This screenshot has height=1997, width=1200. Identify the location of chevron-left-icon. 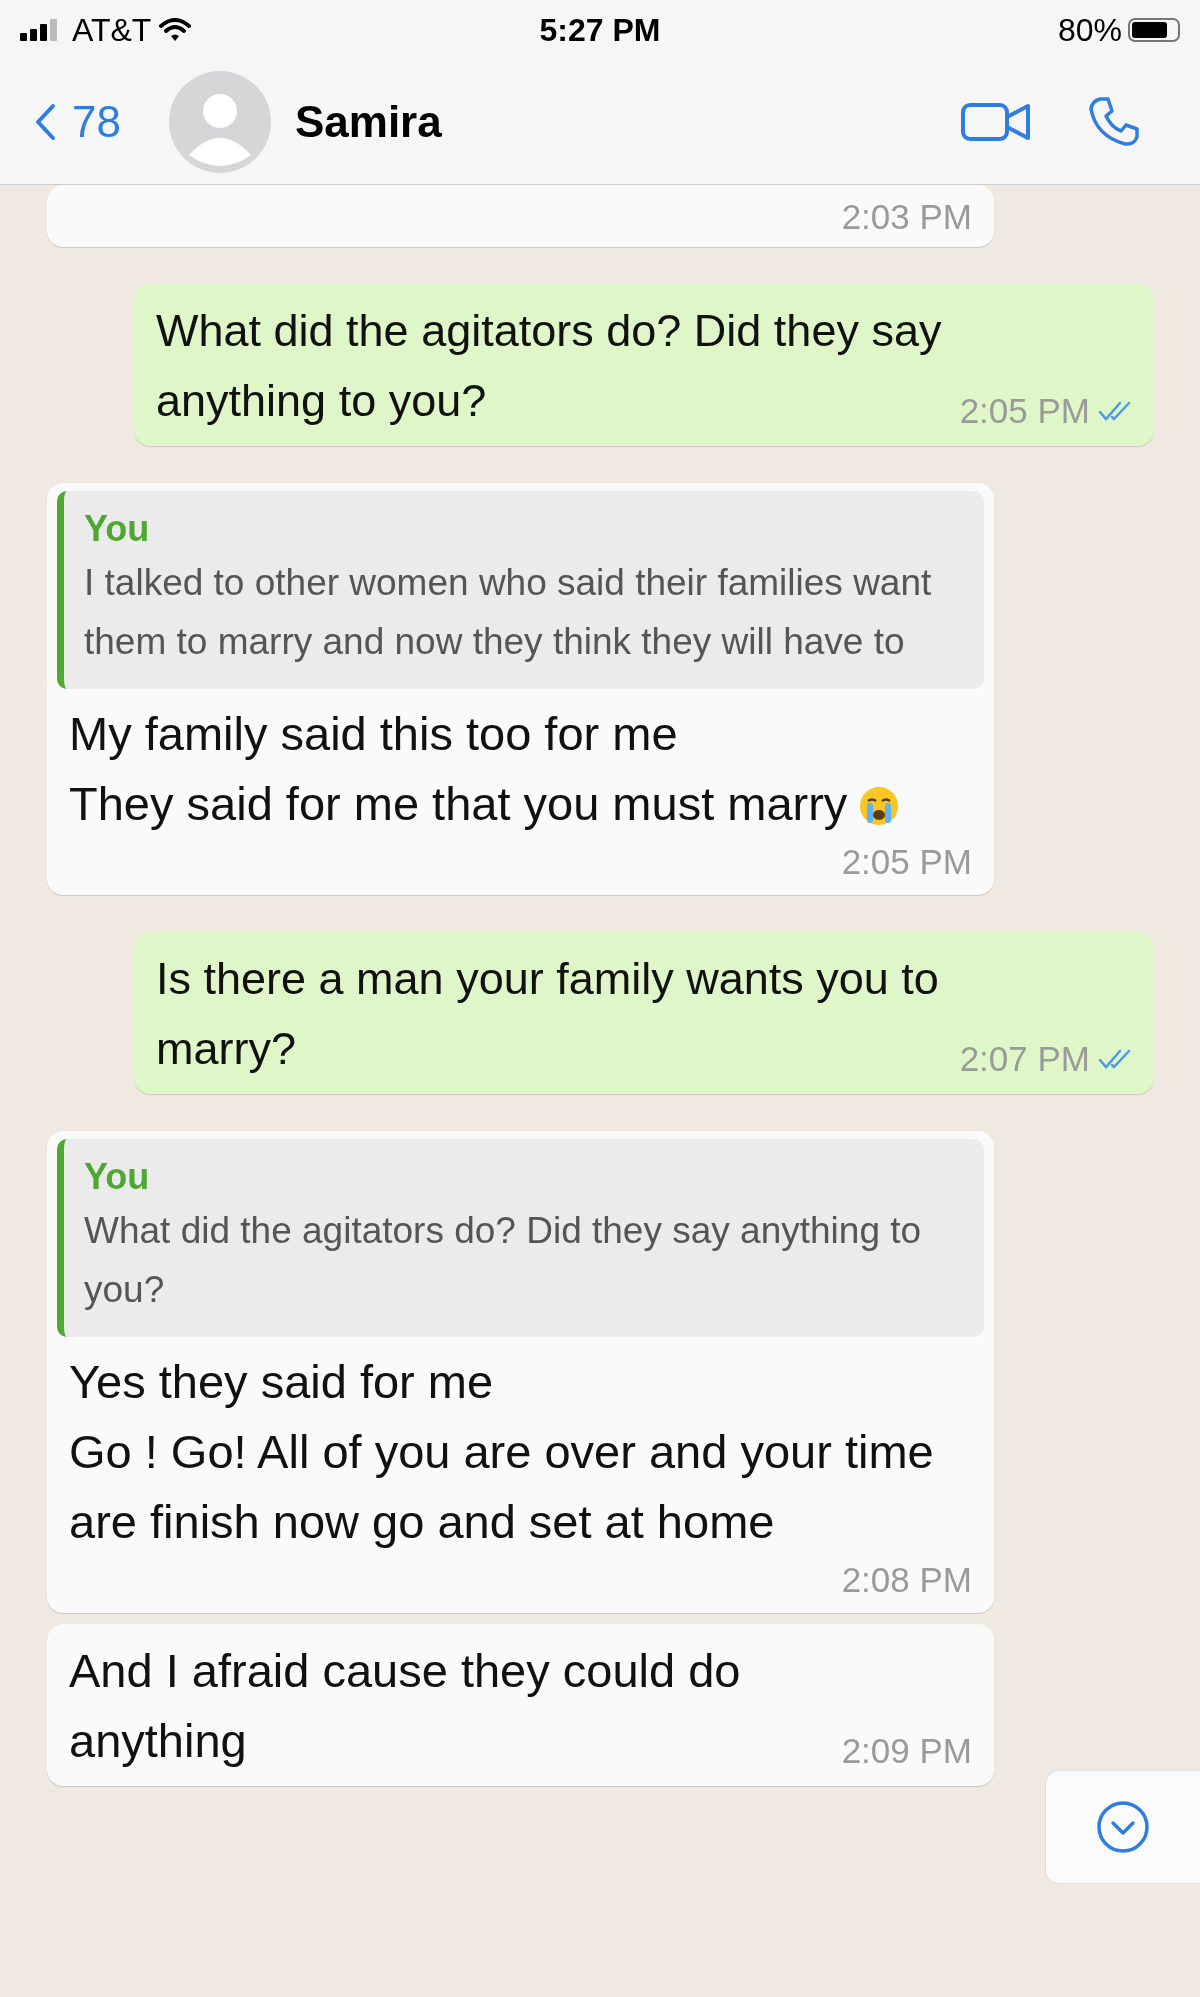
(45, 122).